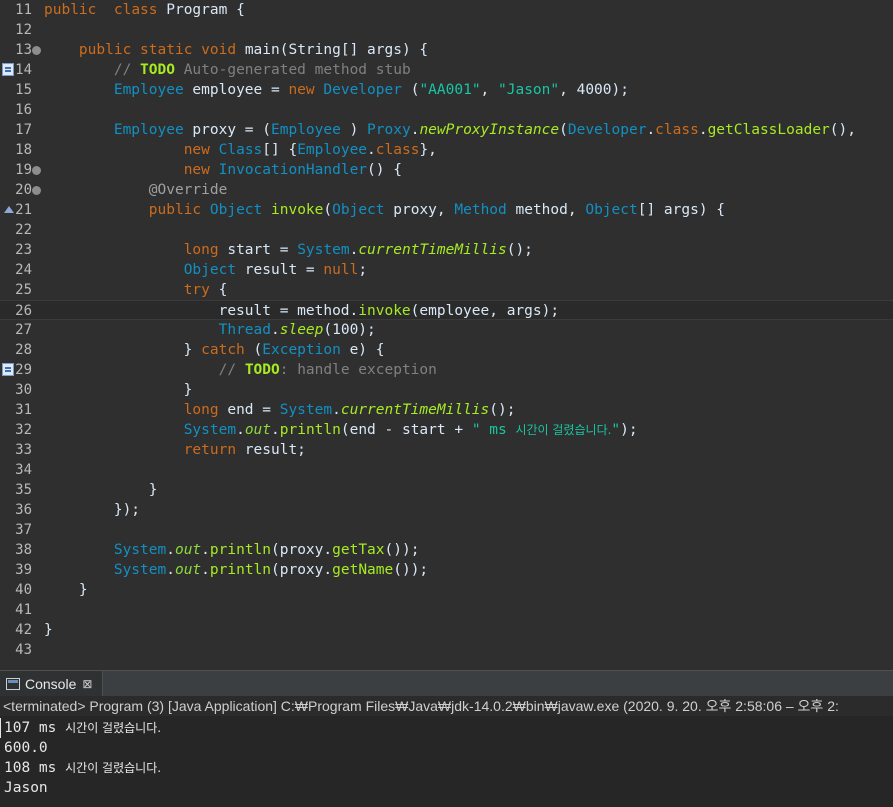 This screenshot has width=893, height=807. Describe the element at coordinates (384, 170) in the screenshot. I see `code-token: () {` at that location.